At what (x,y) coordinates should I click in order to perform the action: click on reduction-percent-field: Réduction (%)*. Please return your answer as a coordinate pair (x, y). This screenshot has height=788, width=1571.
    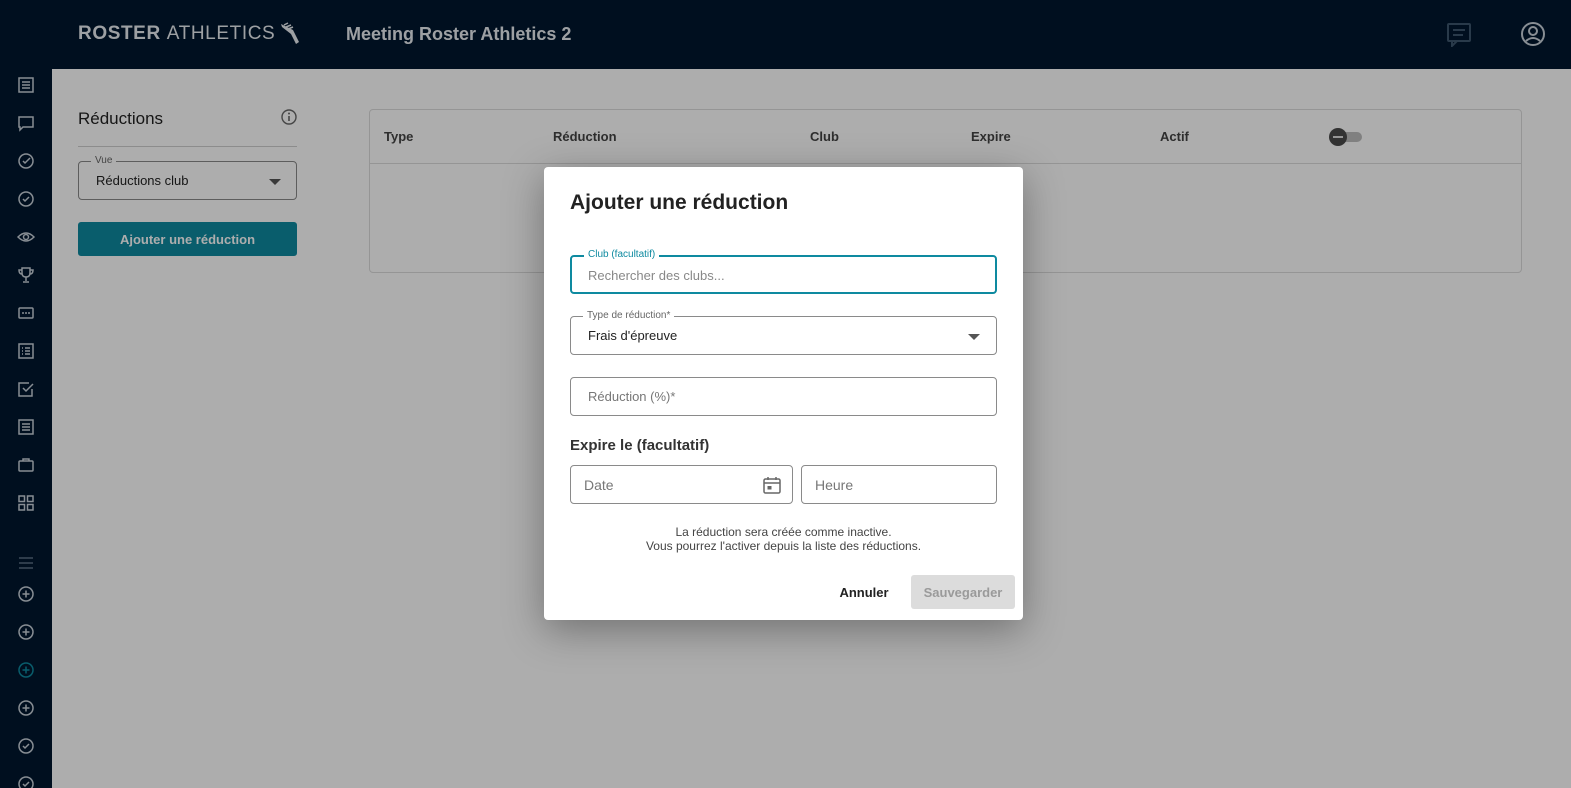
    Looking at the image, I should click on (783, 396).